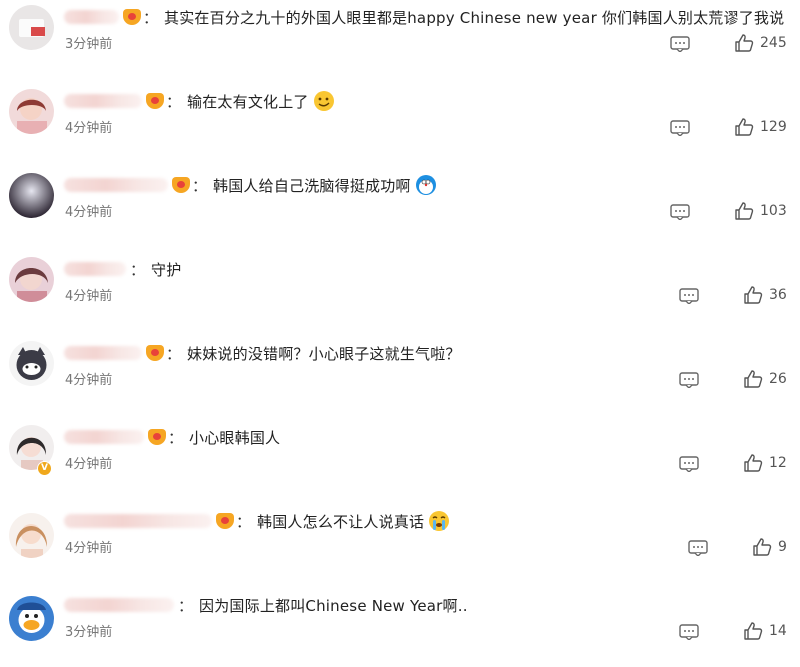 This screenshot has width=800, height=667. I want to click on comment-text: 韩国人给自己洗脑得挺成功啊, so click(312, 185).